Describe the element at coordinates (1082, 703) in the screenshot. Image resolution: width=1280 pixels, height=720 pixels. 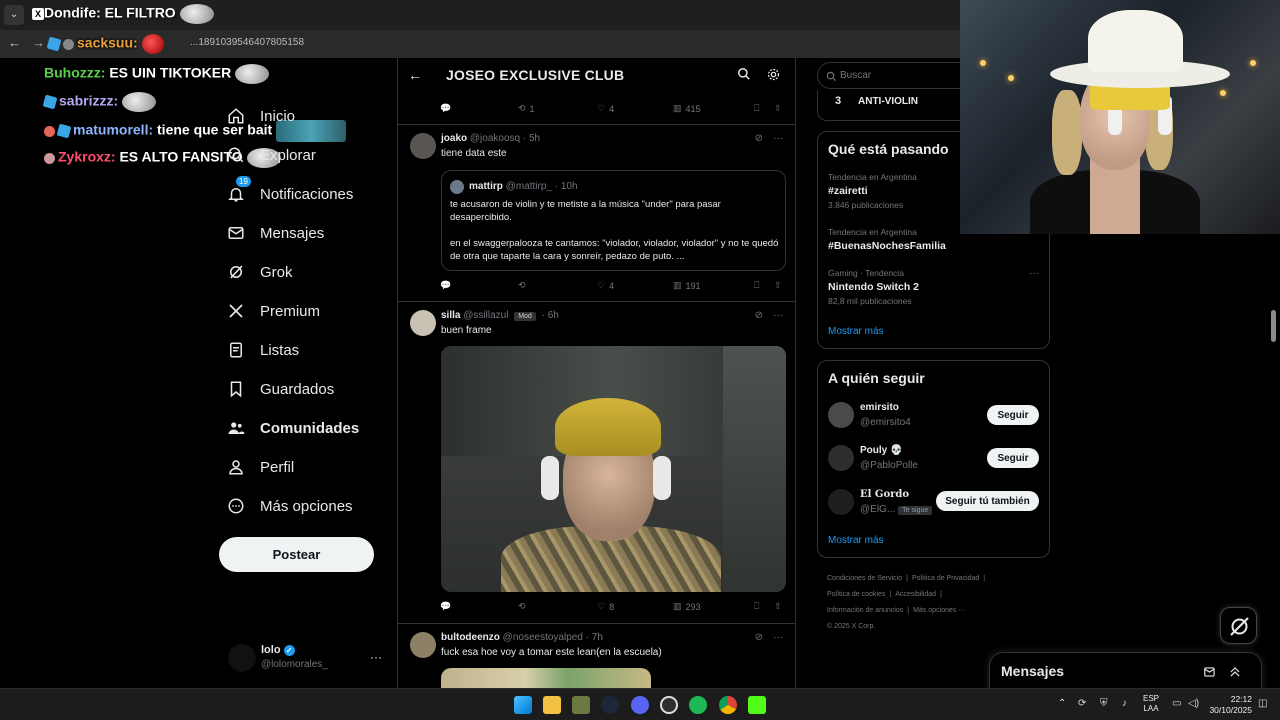
I see `sync-icon: ⟳` at that location.